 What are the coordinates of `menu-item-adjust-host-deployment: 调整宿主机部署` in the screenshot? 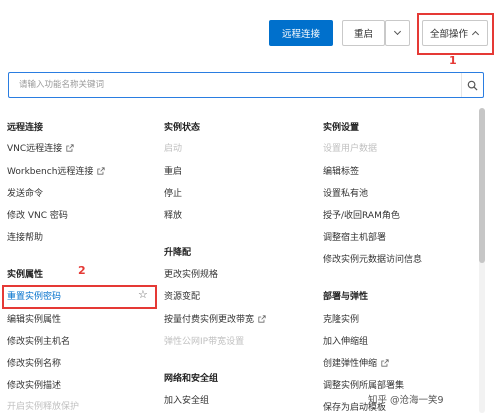 It's located at (354, 236).